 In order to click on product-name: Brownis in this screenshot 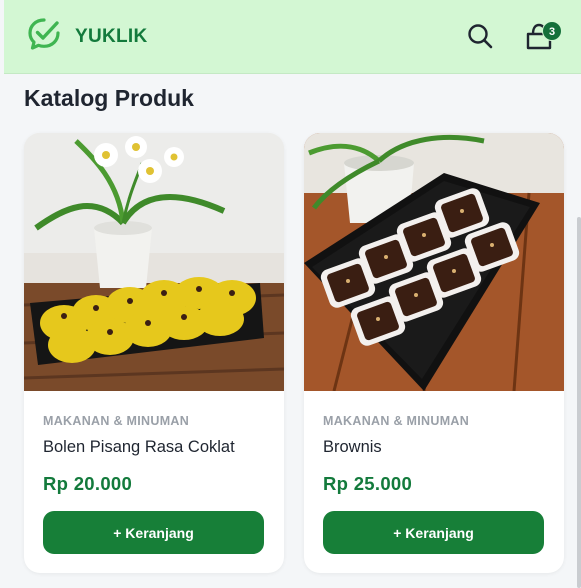, I will do `click(352, 447)`.